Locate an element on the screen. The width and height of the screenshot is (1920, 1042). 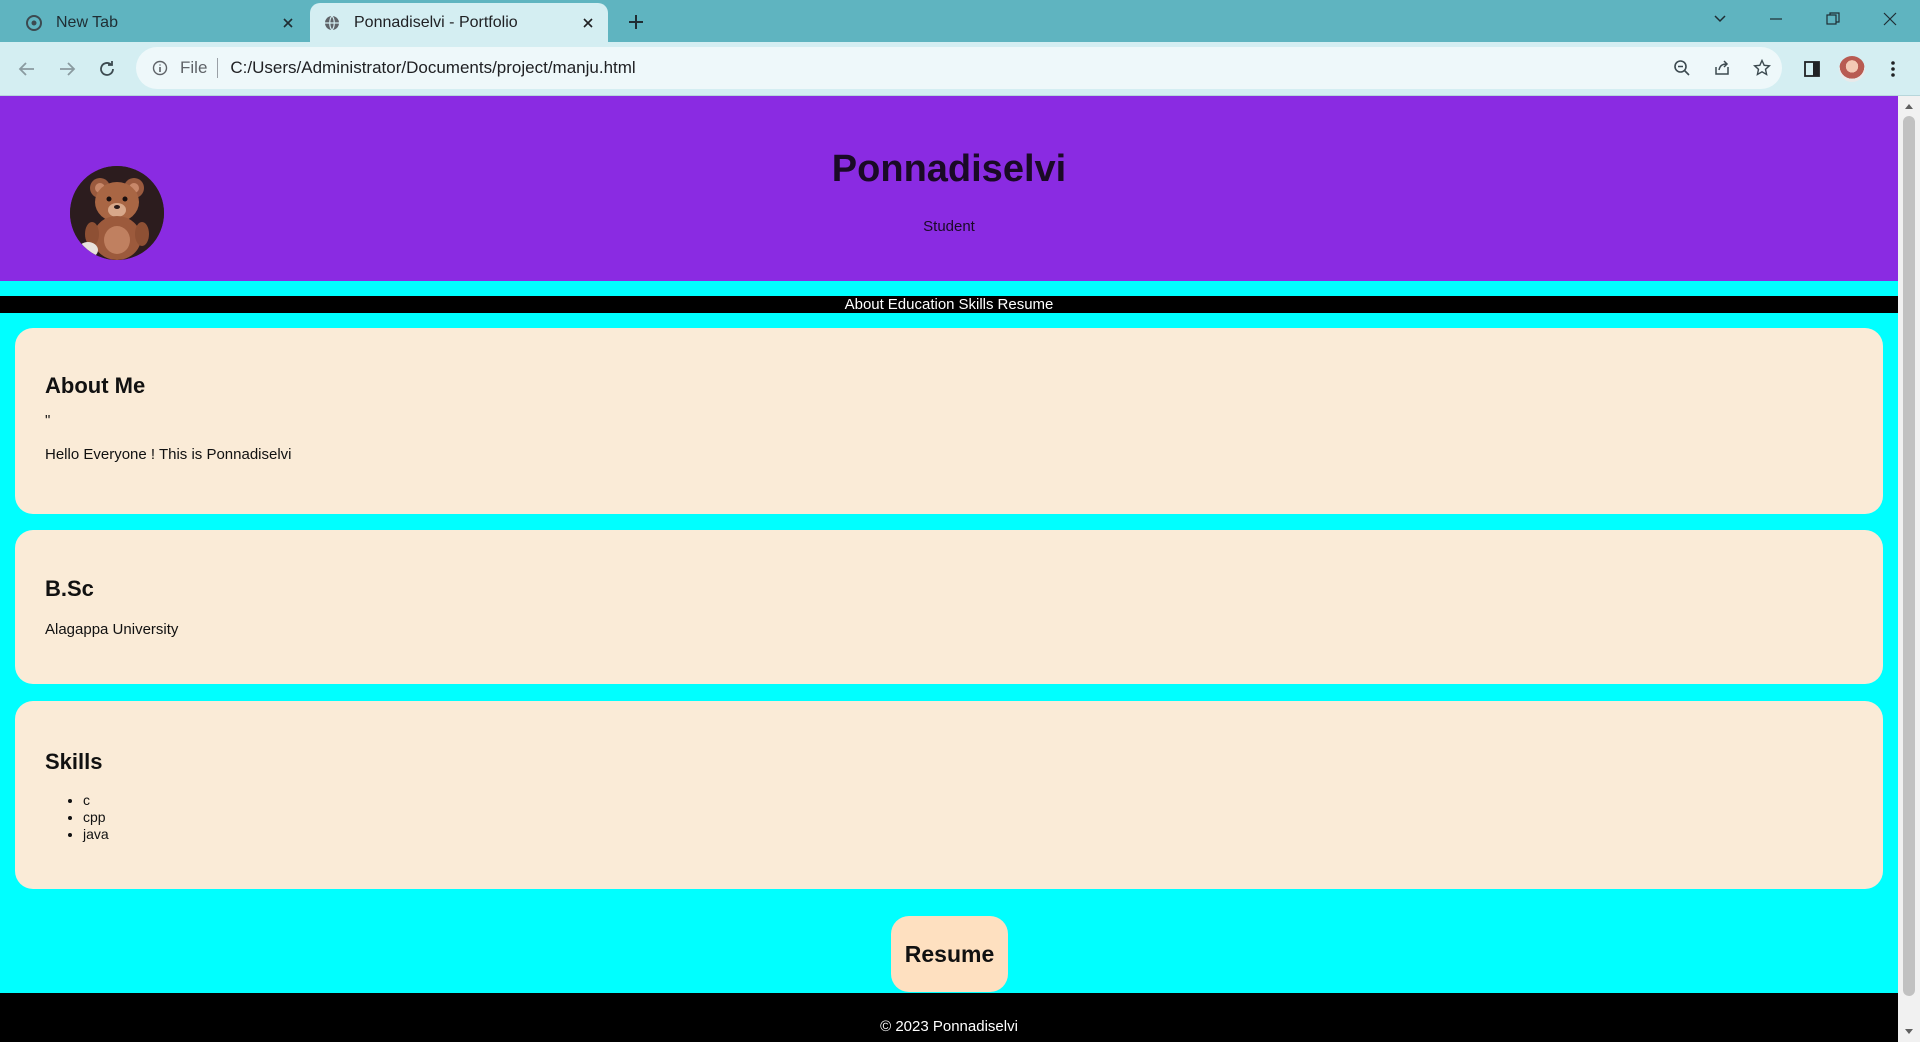
restore-button is located at coordinates (1833, 19).